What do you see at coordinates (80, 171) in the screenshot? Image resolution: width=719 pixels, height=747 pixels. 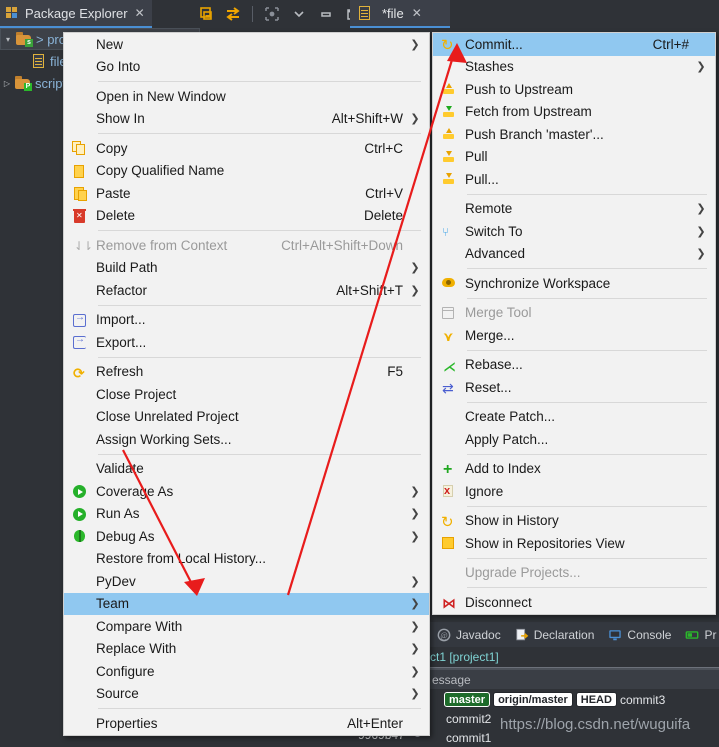 I see `copy-qualified-name-icon` at bounding box center [80, 171].